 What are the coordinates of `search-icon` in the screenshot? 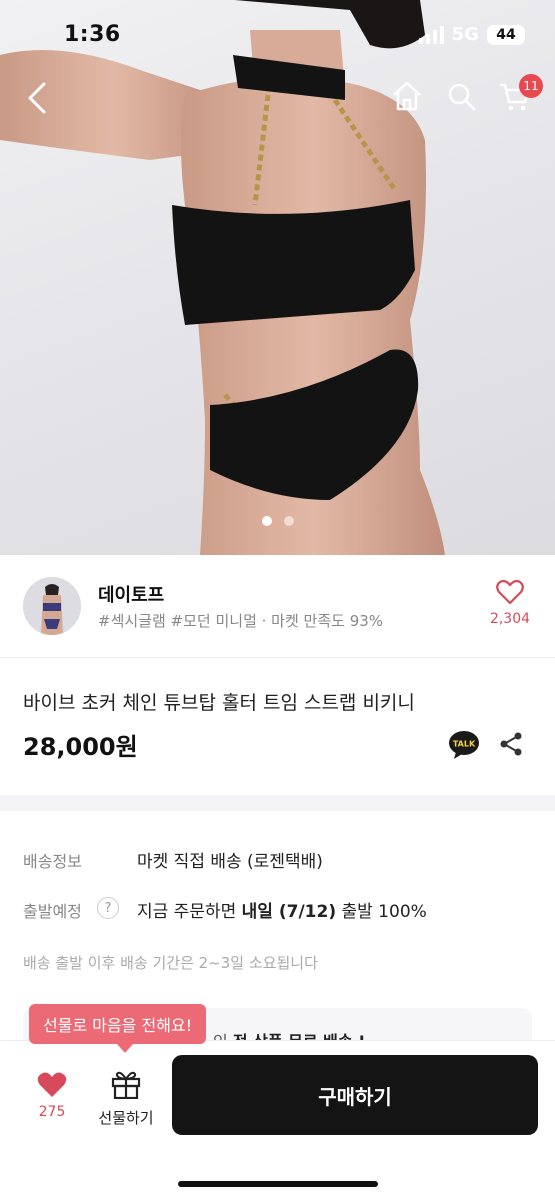 It's located at (462, 97).